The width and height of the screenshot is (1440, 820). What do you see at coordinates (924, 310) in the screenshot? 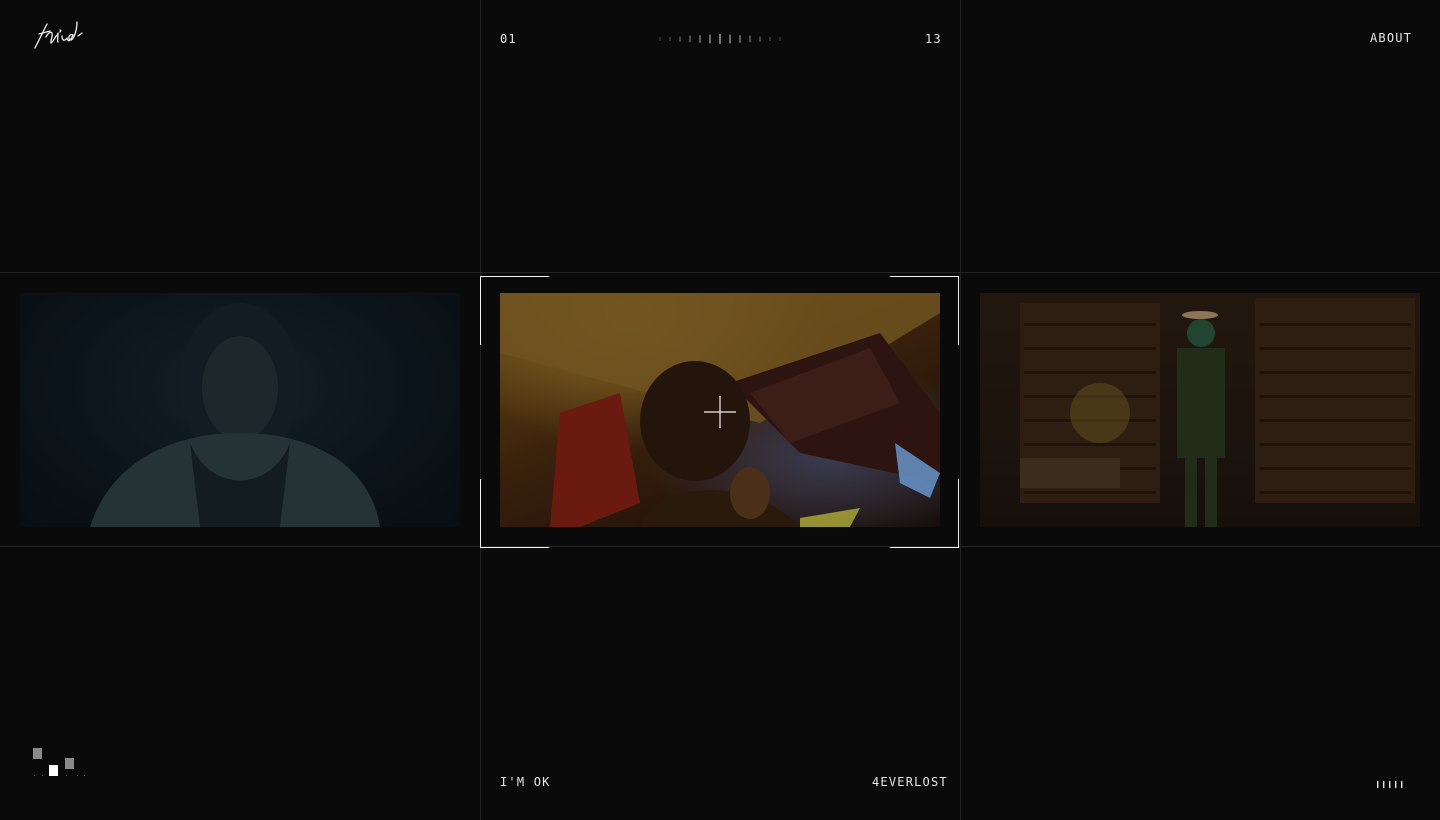
I see `frame-corner-top-right` at bounding box center [924, 310].